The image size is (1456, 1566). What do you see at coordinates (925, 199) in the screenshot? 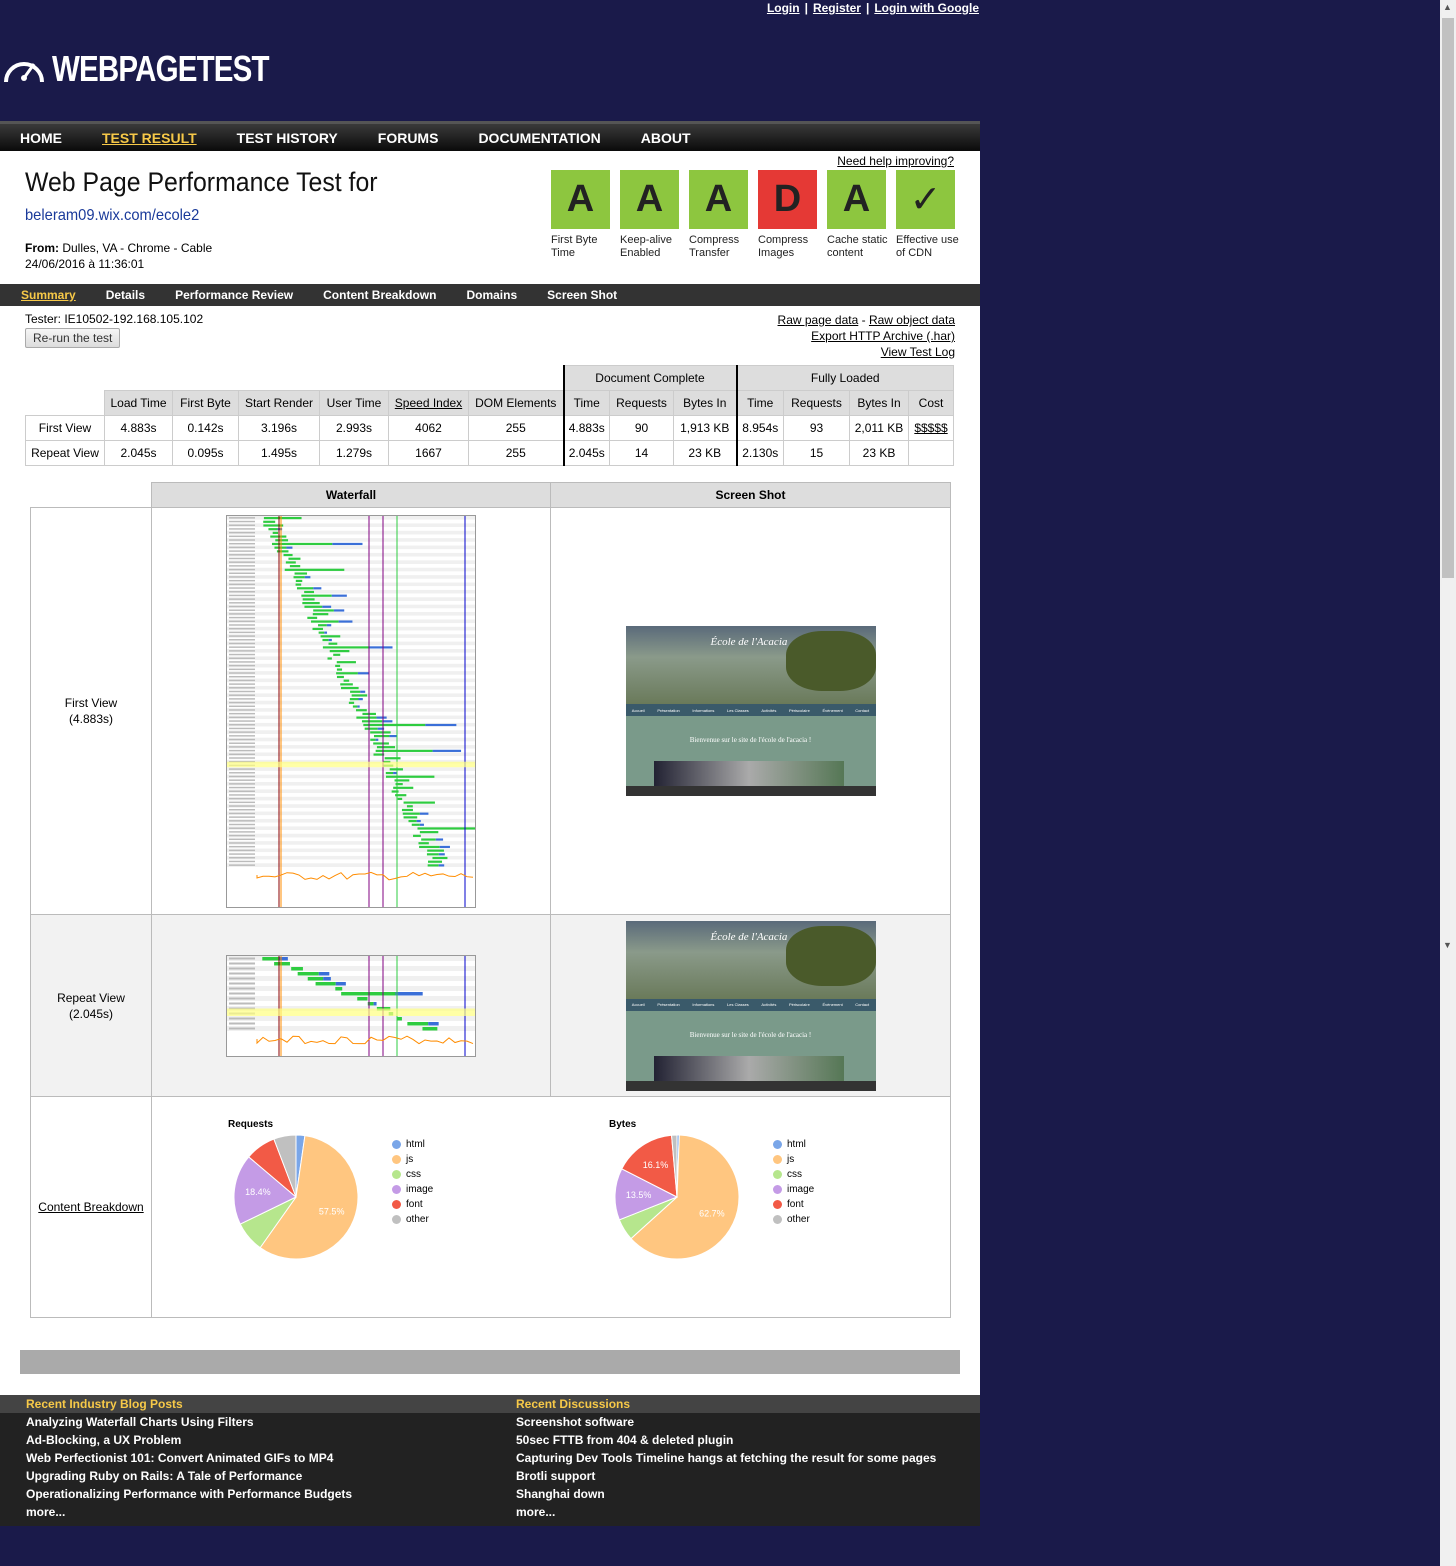
I see `grade-box: ✓` at bounding box center [925, 199].